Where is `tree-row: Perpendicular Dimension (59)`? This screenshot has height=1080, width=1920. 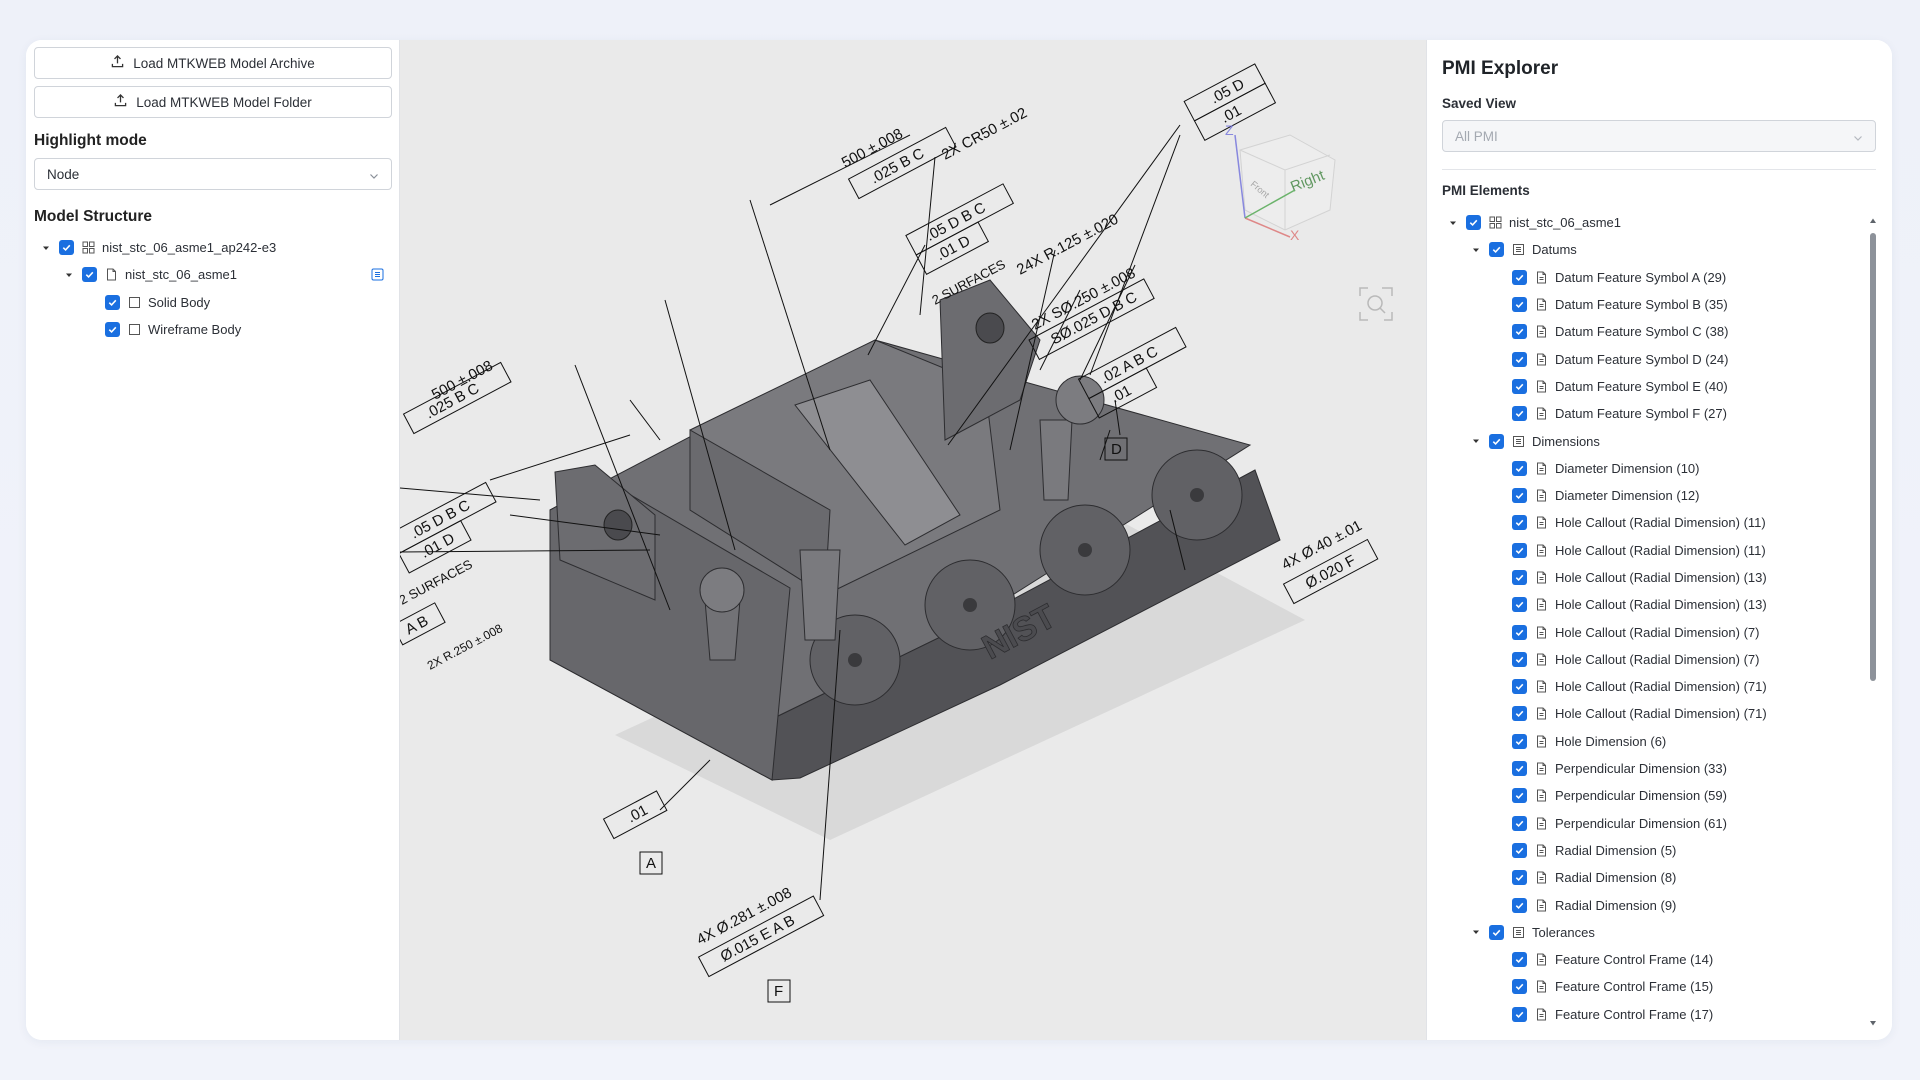 tree-row: Perpendicular Dimension (59) is located at coordinates (1657, 795).